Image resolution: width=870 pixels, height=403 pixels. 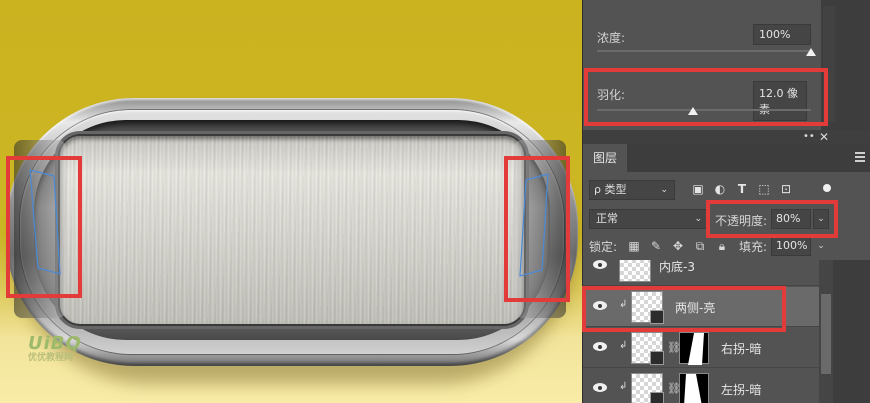 What do you see at coordinates (772, 219) in the screenshot?
I see `opacity-highlight-box` at bounding box center [772, 219].